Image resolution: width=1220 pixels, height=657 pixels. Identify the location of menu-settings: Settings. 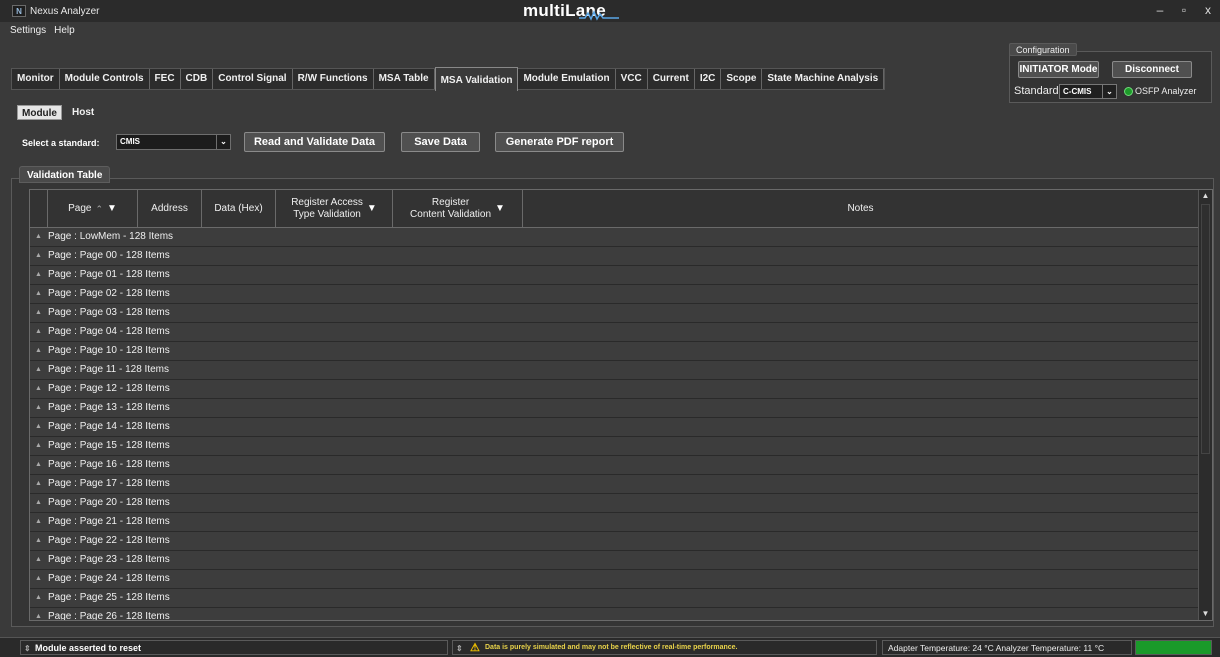
(28, 30).